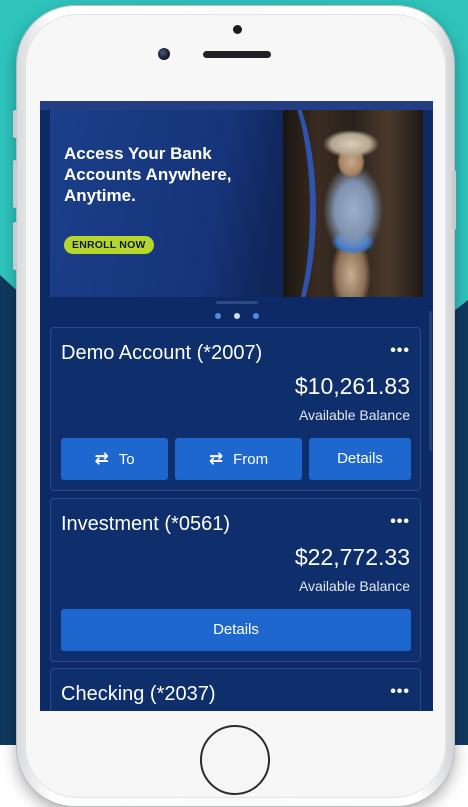 The height and width of the screenshot is (807, 468). What do you see at coordinates (15, 124) in the screenshot?
I see `side-button-mute` at bounding box center [15, 124].